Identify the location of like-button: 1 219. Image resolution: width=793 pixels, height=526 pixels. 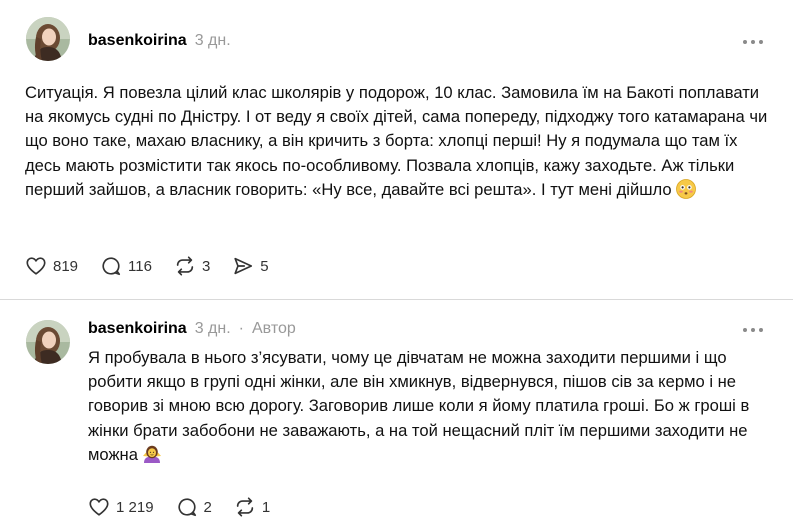
(121, 507).